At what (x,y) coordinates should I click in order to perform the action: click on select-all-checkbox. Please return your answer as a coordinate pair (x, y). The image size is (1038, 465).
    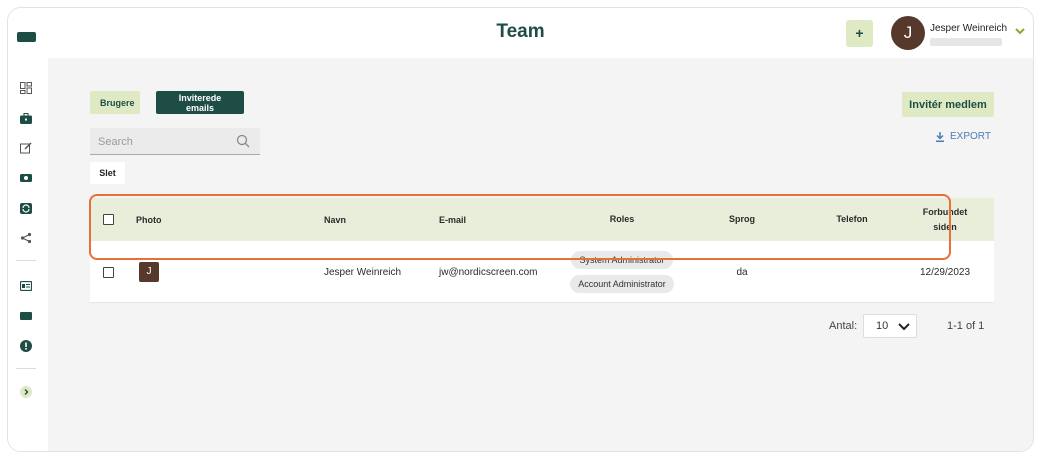
    Looking at the image, I should click on (108, 219).